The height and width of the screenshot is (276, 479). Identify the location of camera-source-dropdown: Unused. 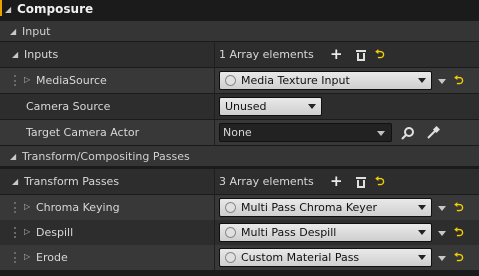
(270, 106).